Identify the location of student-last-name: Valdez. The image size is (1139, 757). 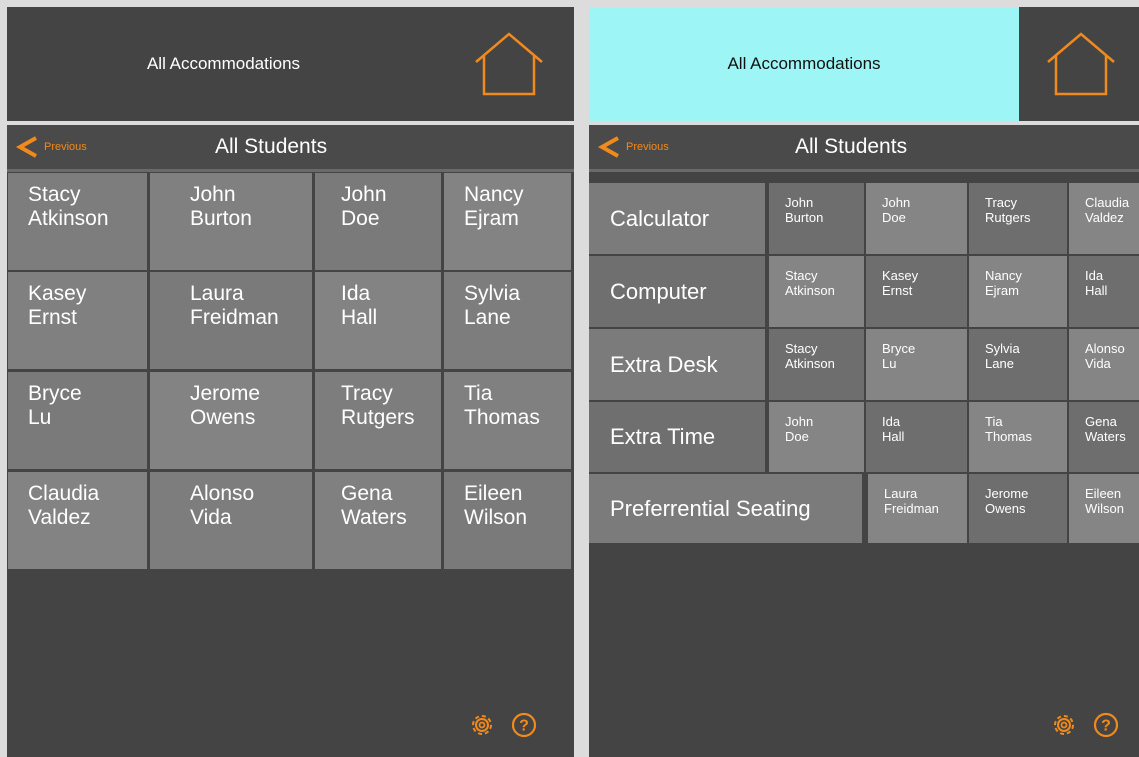
(59, 517).